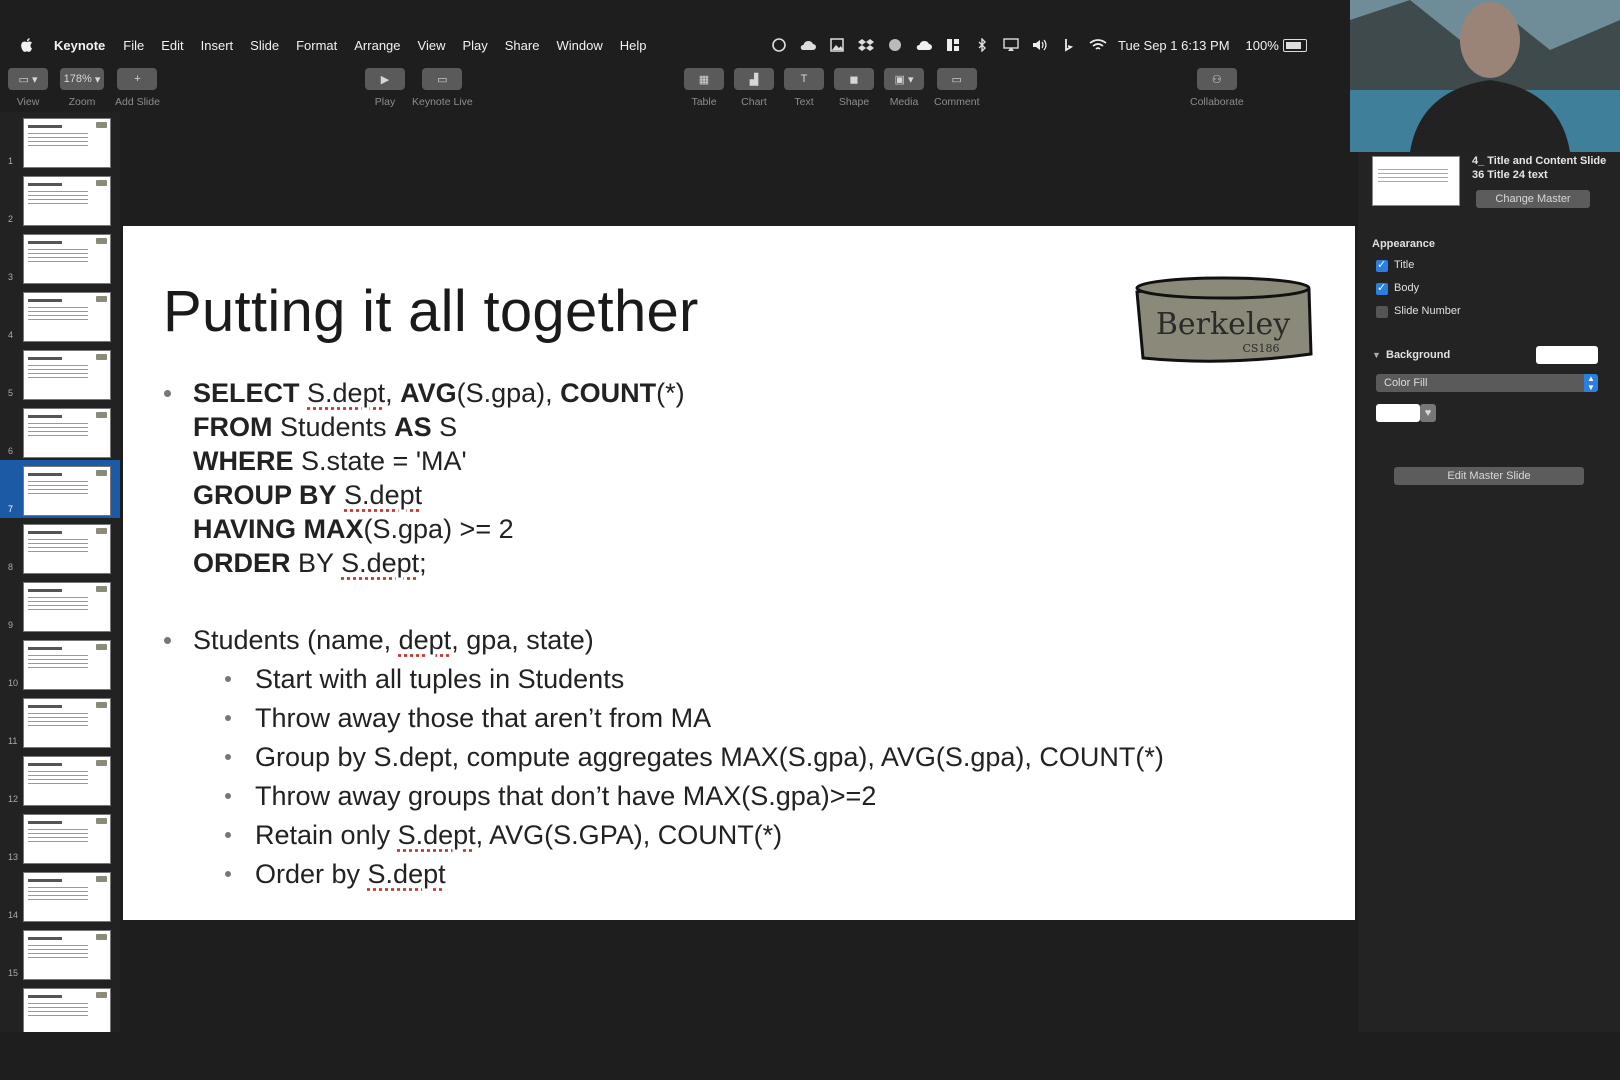 The width and height of the screenshot is (1620, 1080). What do you see at coordinates (1533, 199) in the screenshot?
I see `change-master-button: Change Master` at bounding box center [1533, 199].